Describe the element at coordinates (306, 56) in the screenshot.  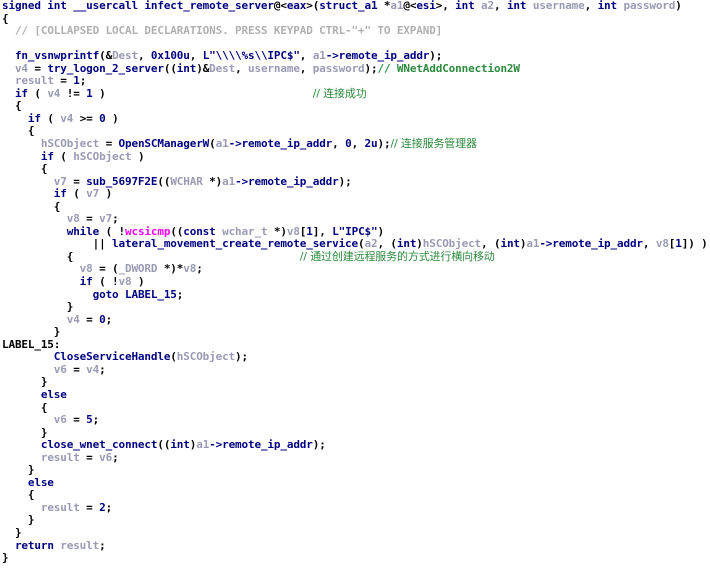
I see `token-punct: ,` at that location.